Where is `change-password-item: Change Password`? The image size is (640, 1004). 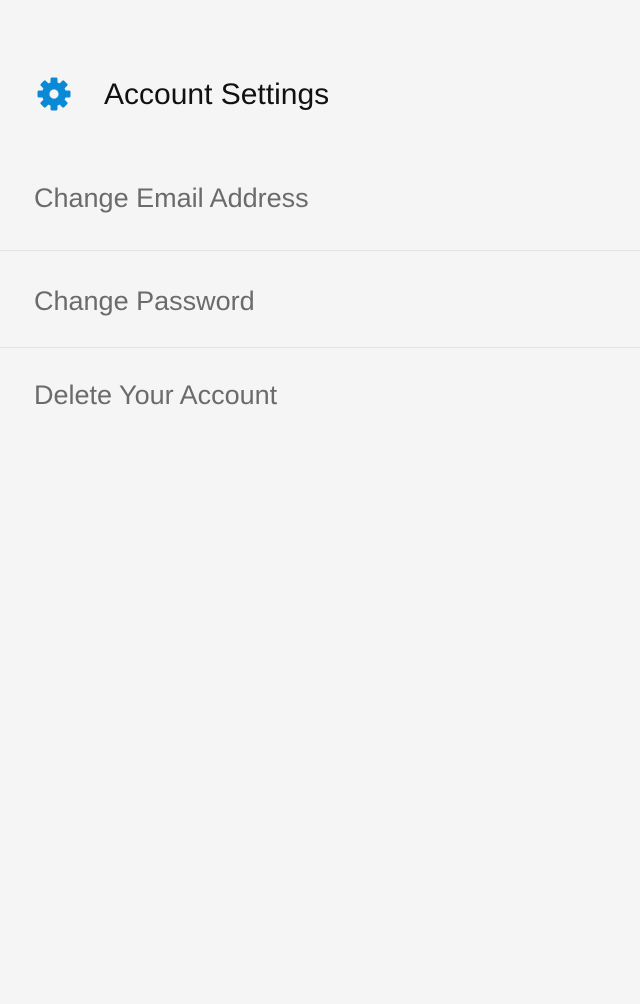 change-password-item: Change Password is located at coordinates (320, 299).